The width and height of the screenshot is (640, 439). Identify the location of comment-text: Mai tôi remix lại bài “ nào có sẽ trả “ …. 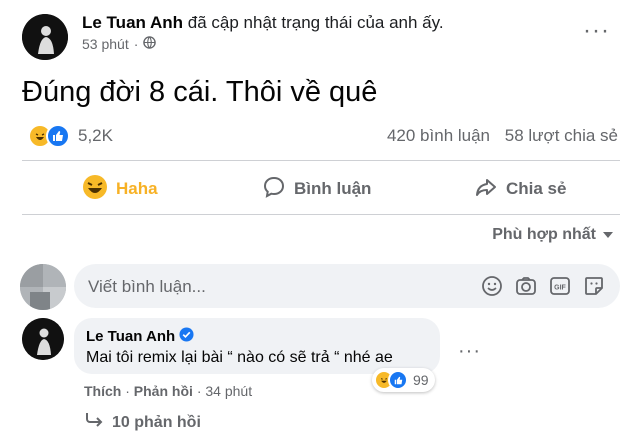
(239, 357).